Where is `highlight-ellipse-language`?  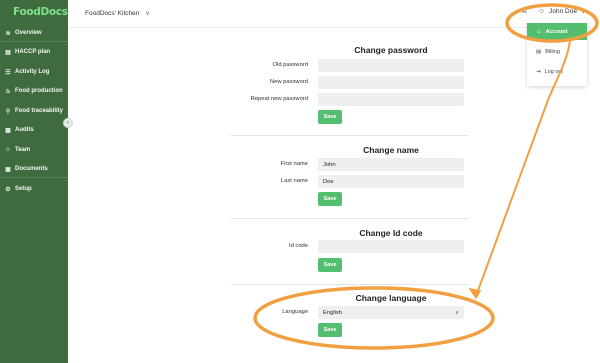 highlight-ellipse-language is located at coordinates (374, 318).